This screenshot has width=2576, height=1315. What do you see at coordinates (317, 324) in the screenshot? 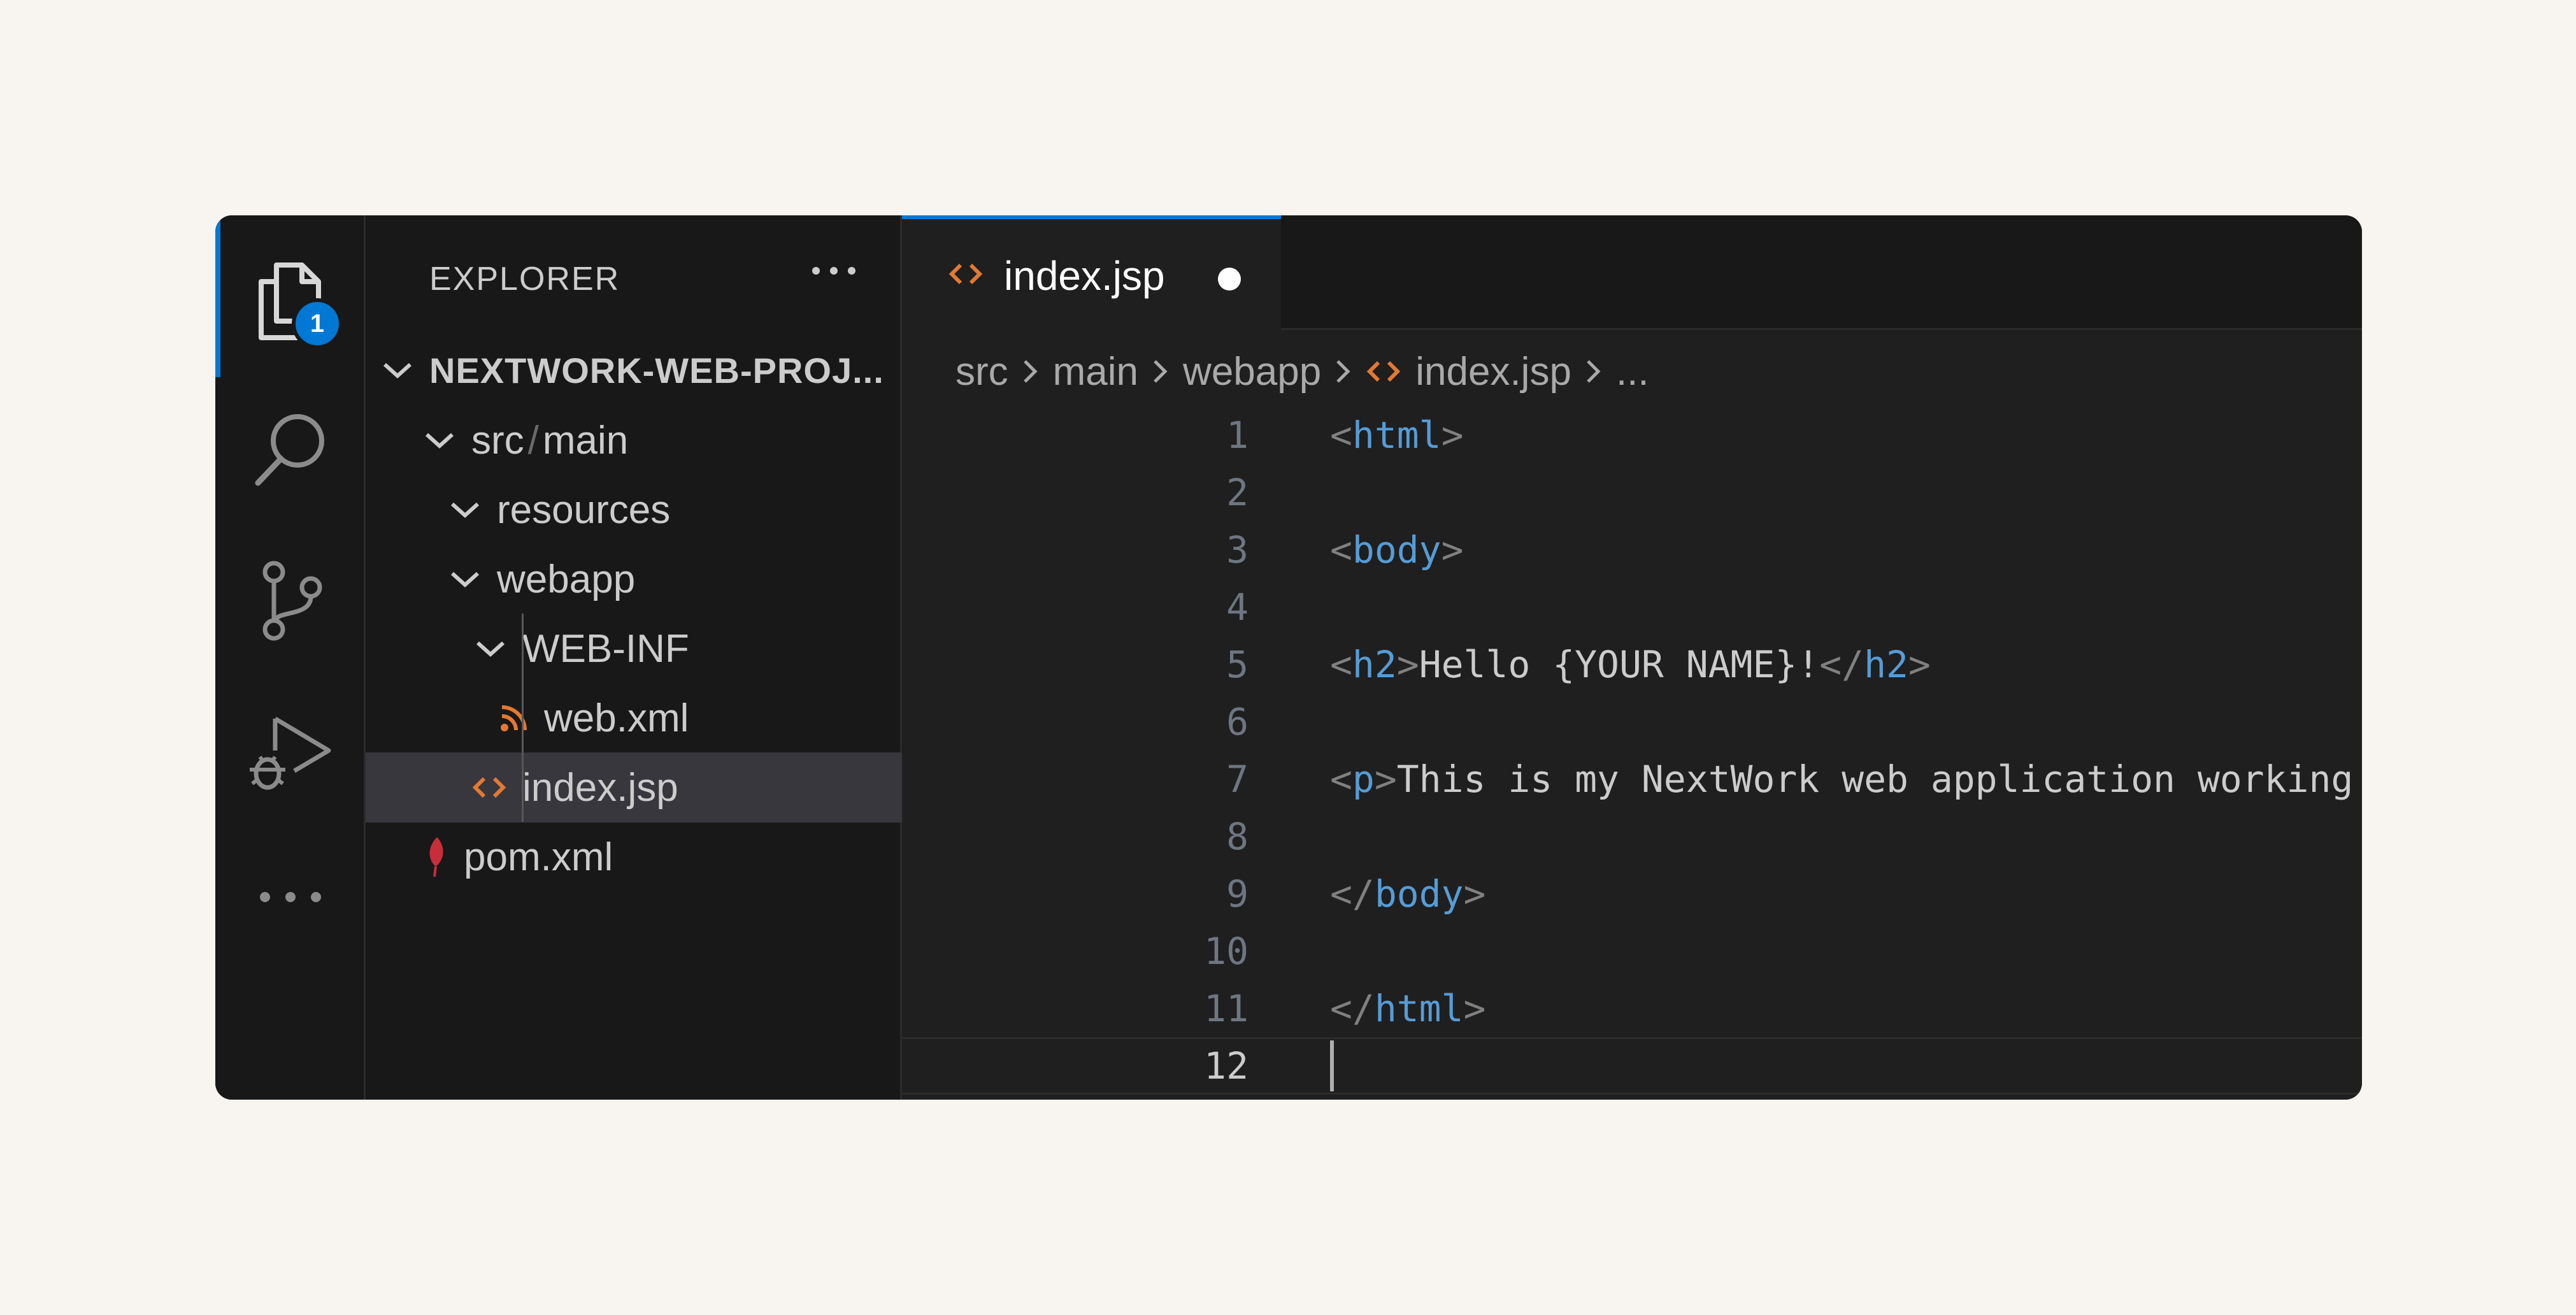
I see `explorer-badge: 1` at bounding box center [317, 324].